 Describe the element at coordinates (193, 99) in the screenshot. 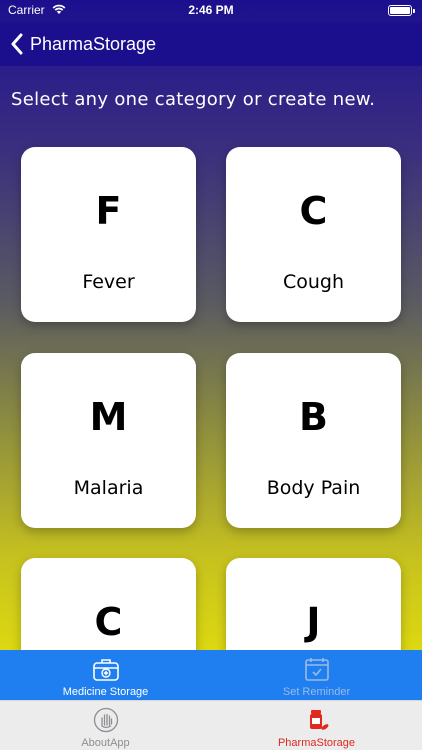

I see `instruction-text: Select any one category or create new.` at that location.